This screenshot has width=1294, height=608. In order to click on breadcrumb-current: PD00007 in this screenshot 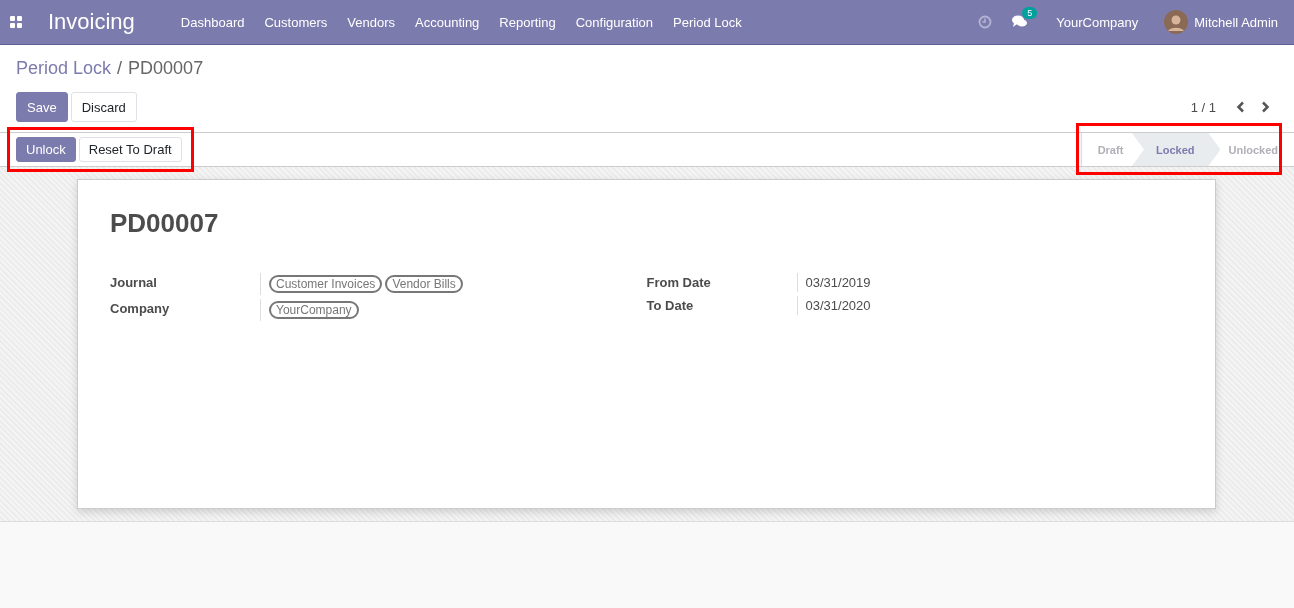, I will do `click(166, 68)`.